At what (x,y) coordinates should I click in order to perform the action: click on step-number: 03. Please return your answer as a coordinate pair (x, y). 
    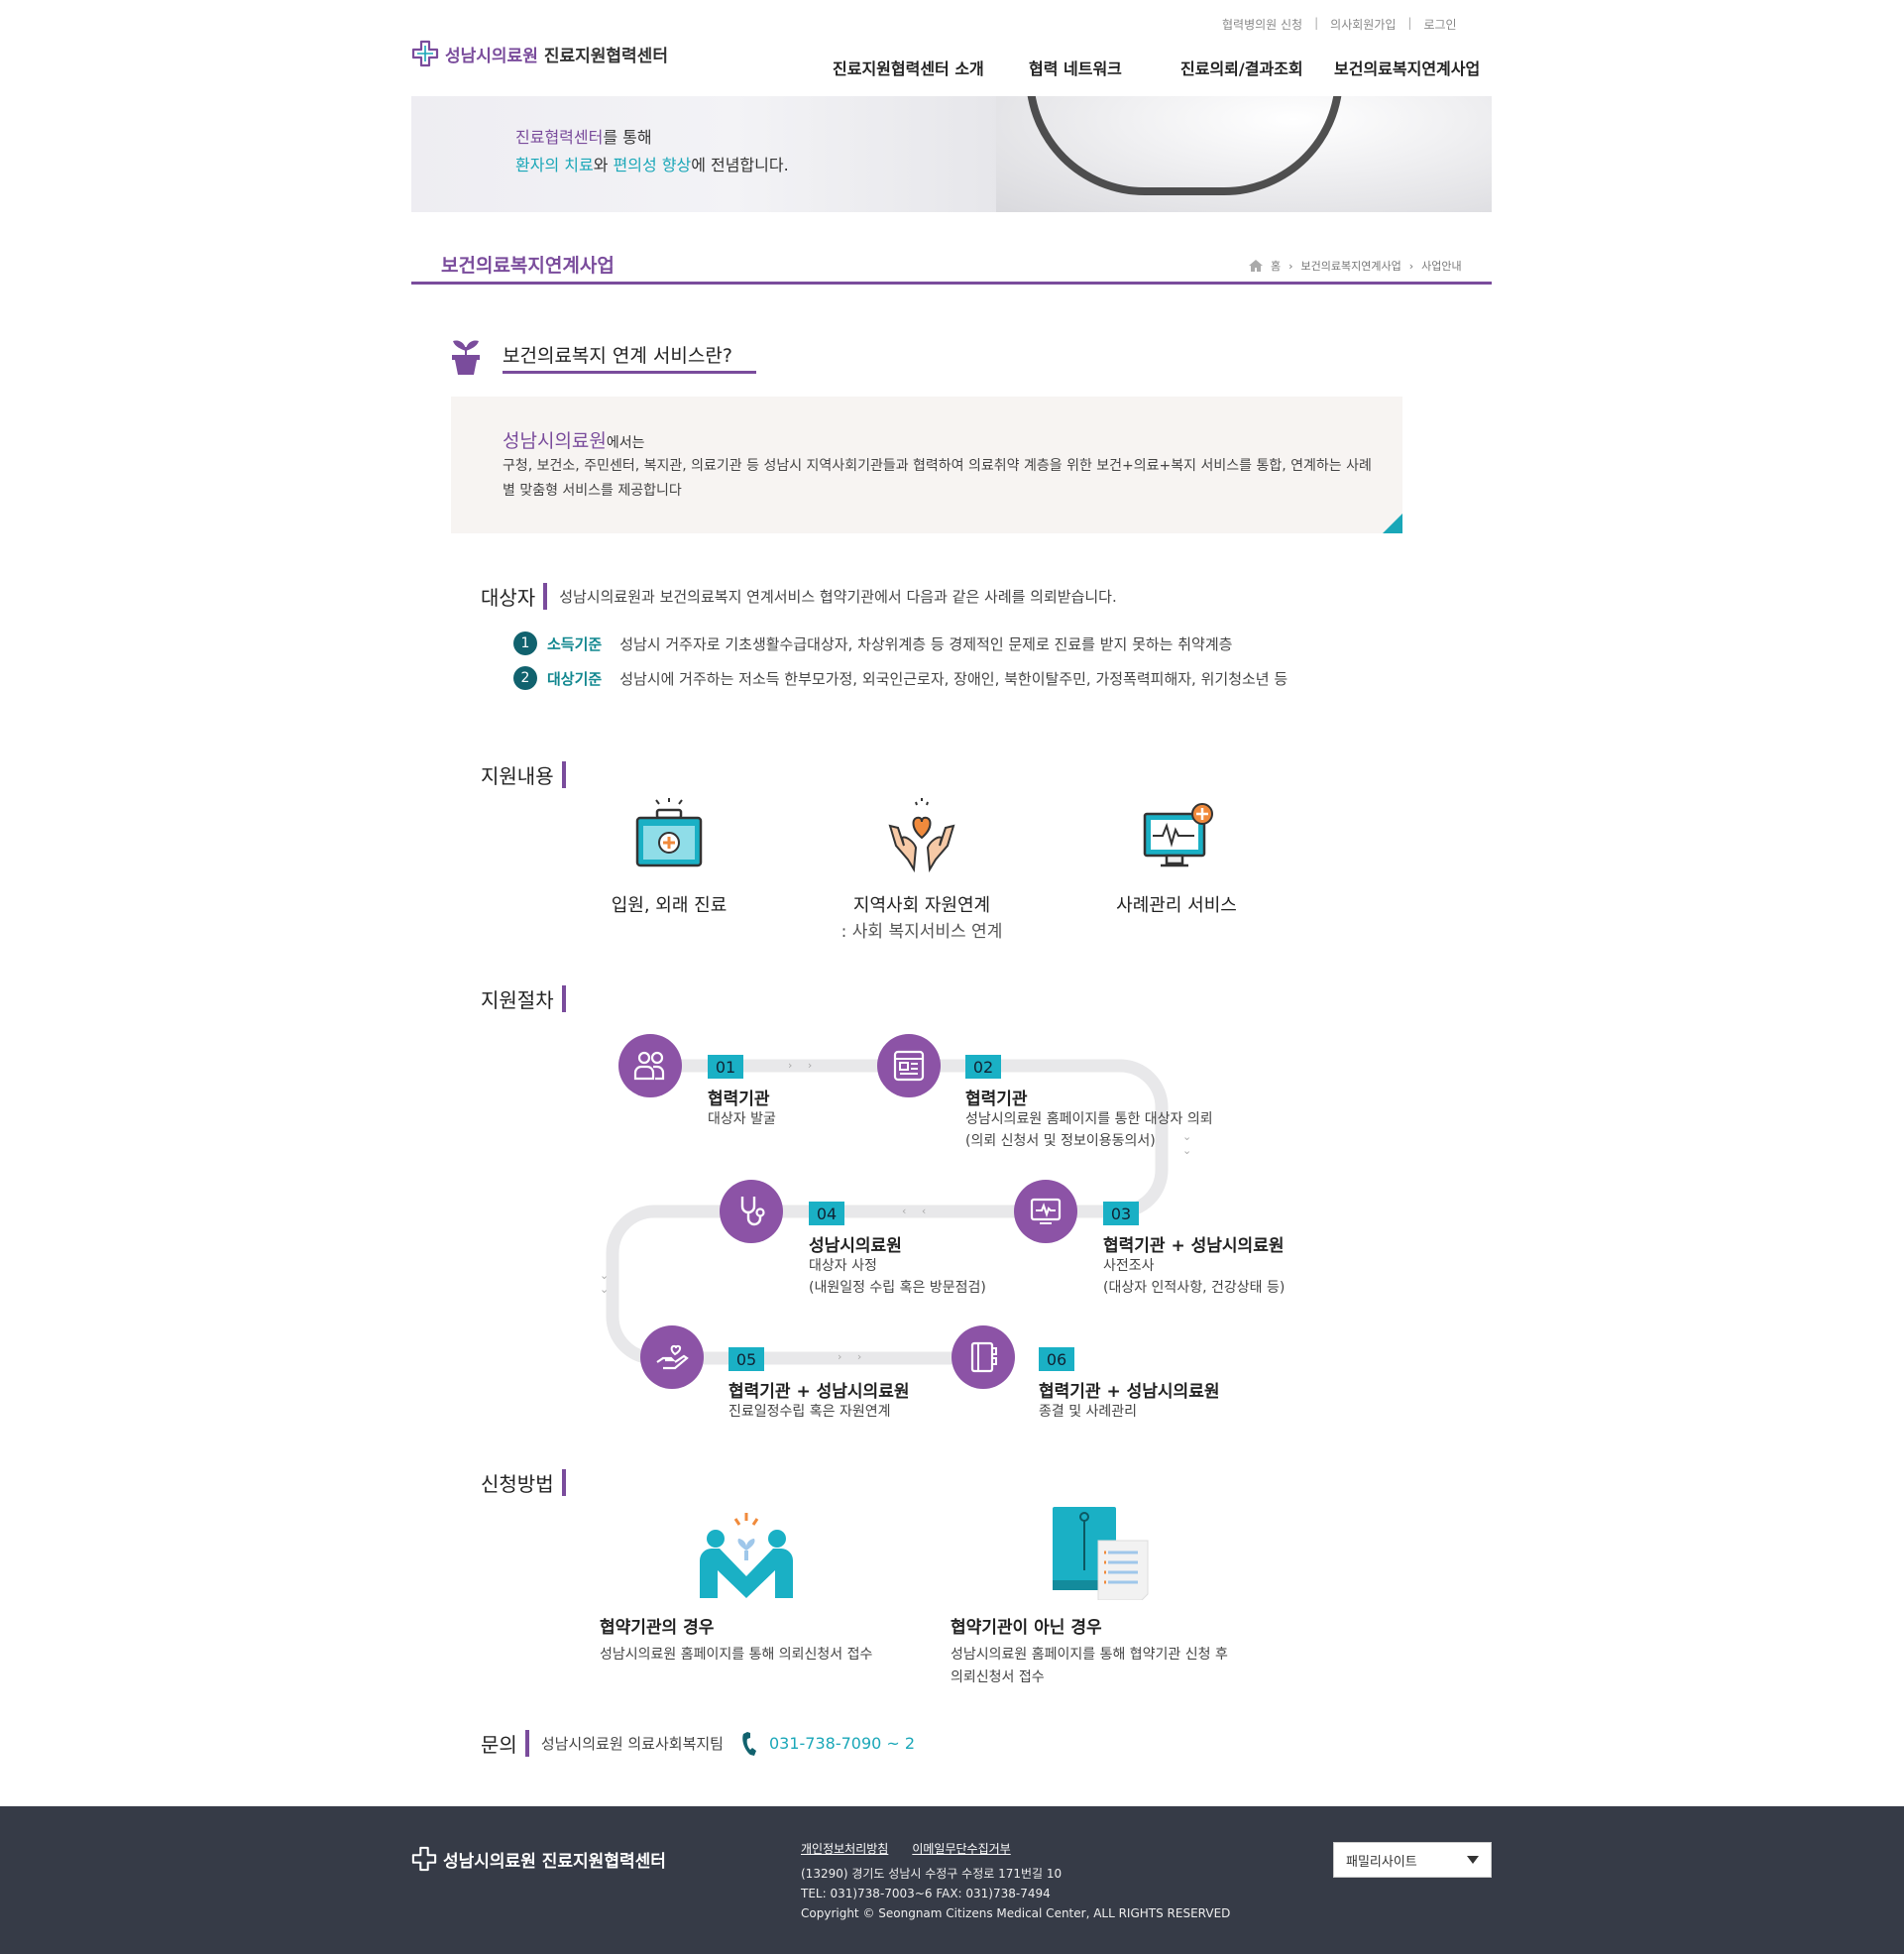
    Looking at the image, I should click on (1121, 1213).